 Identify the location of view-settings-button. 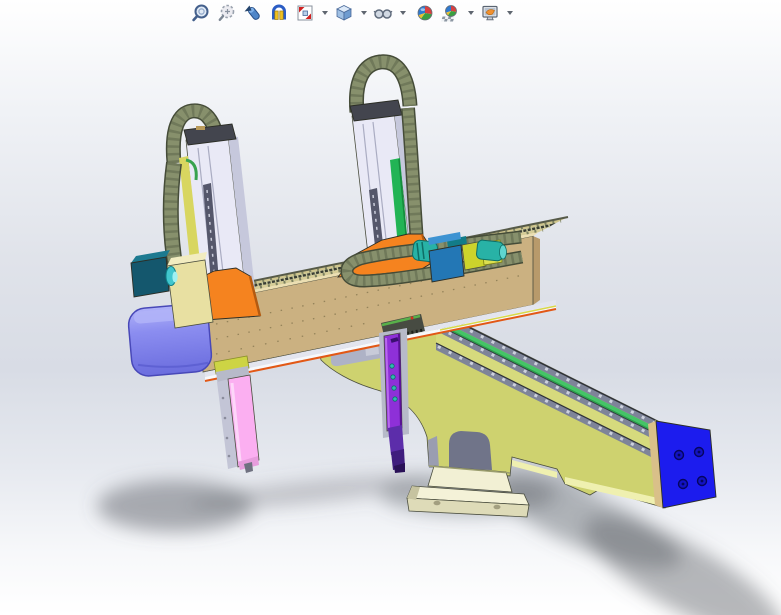
(490, 13).